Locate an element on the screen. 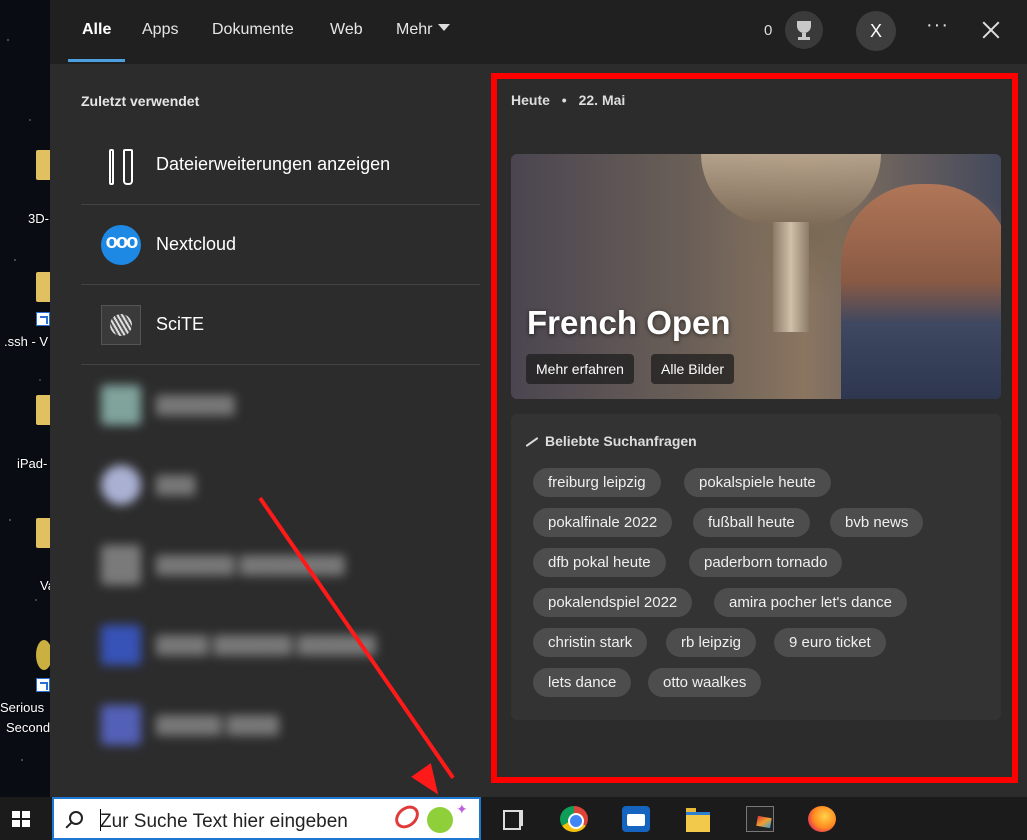  recent-item-label: Dateierweiterungen anzeigen is located at coordinates (273, 164).